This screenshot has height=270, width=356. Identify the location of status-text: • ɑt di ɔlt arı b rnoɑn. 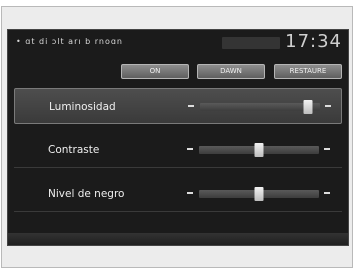
(69, 41).